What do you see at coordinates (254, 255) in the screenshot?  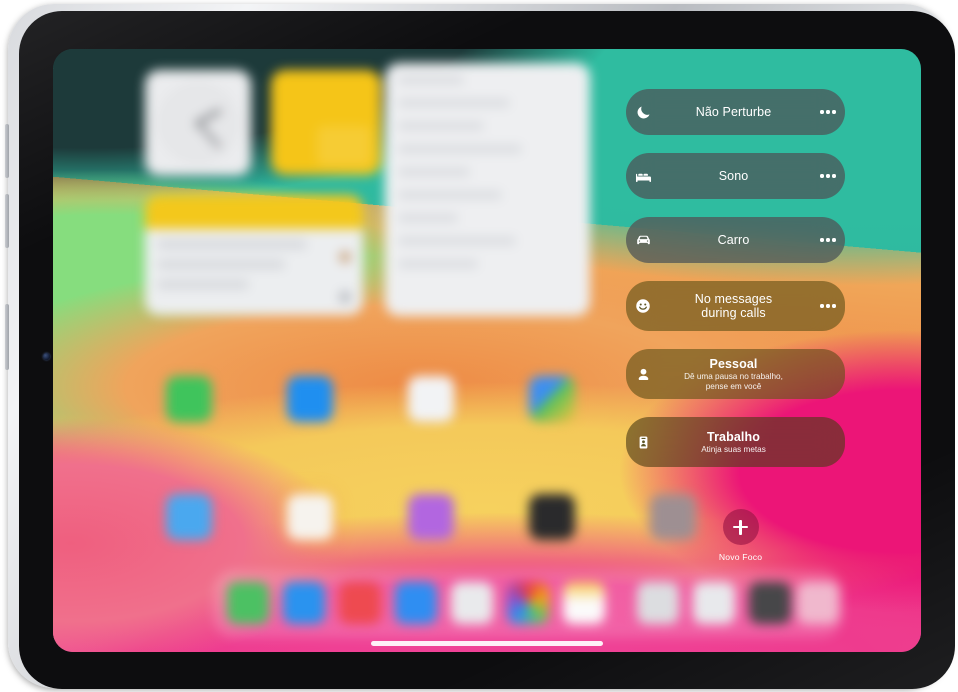 I see `notes-widget` at bounding box center [254, 255].